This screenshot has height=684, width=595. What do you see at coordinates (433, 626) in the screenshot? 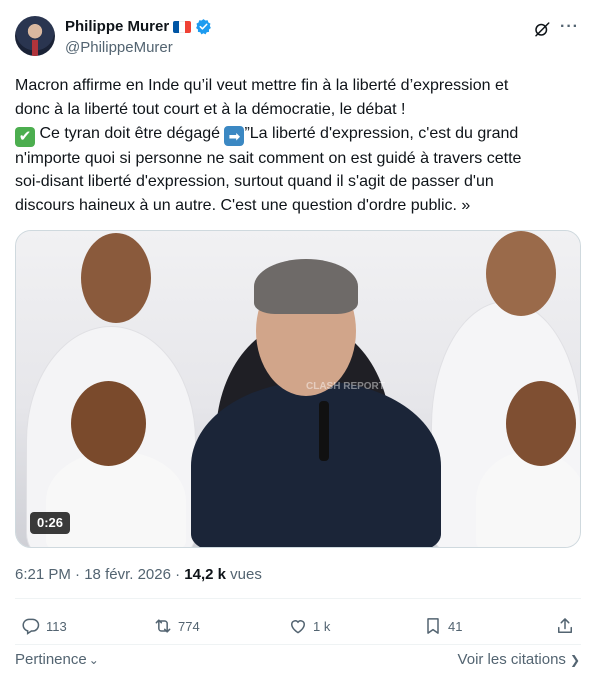
I see `bookmark-icon` at bounding box center [433, 626].